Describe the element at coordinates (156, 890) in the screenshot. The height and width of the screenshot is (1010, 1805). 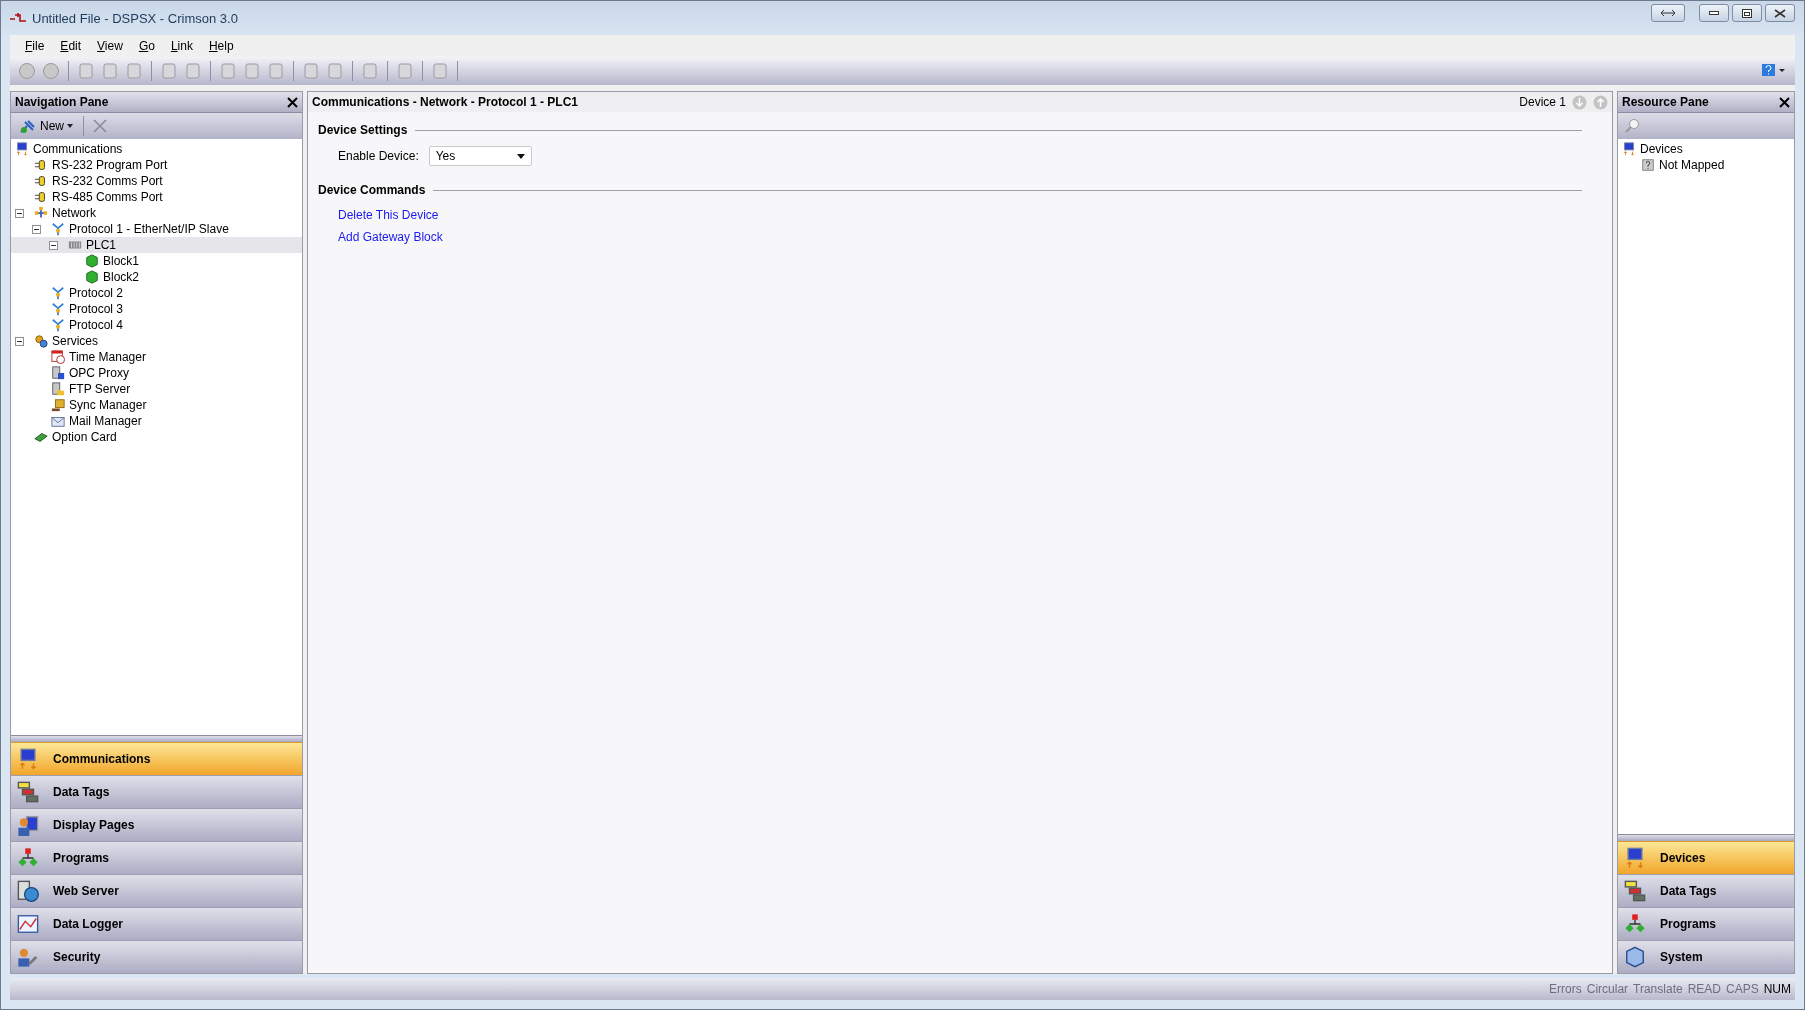
I see `pane-section-button: Web Server` at that location.